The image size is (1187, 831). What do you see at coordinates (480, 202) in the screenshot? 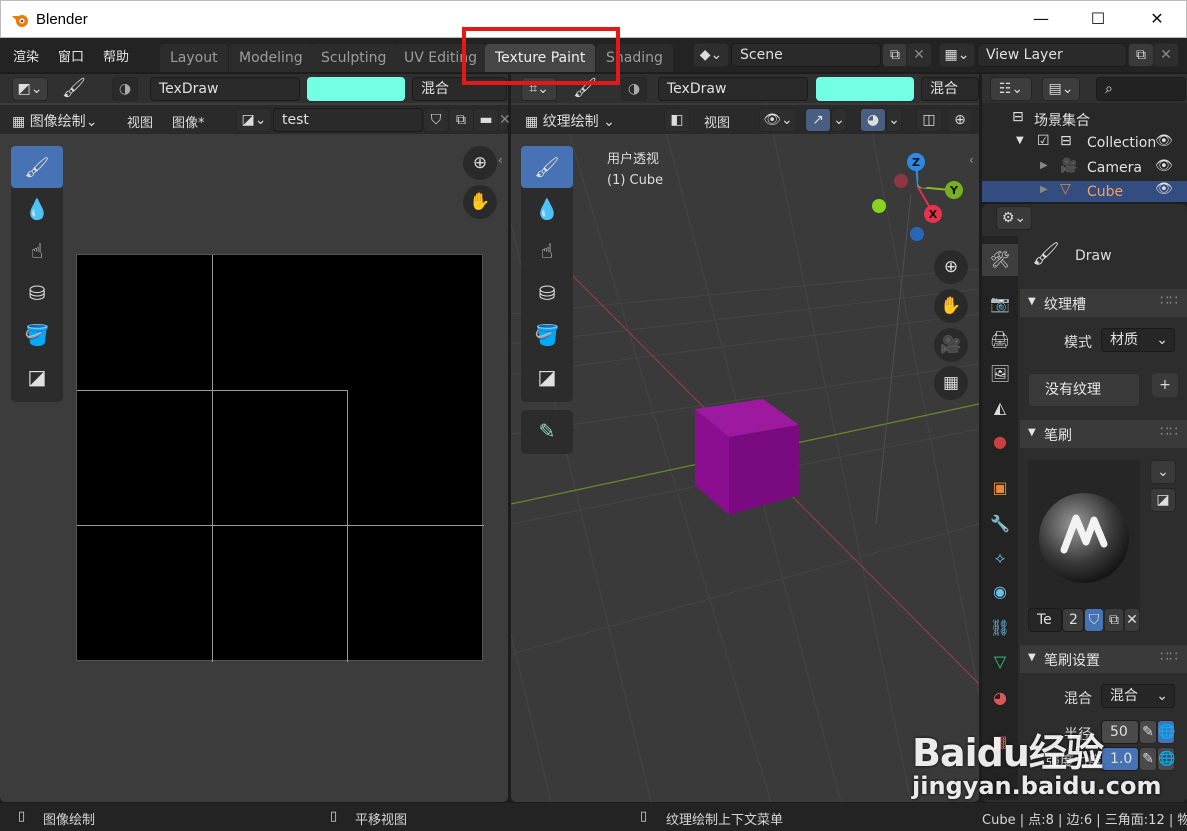
I see `pan-hand-icon: ✋` at bounding box center [480, 202].